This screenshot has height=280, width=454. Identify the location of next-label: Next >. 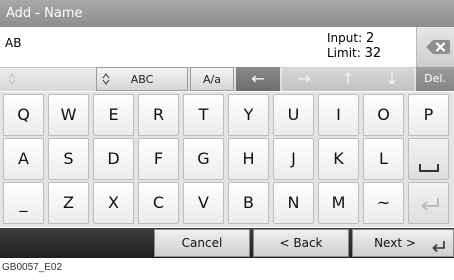
(395, 243).